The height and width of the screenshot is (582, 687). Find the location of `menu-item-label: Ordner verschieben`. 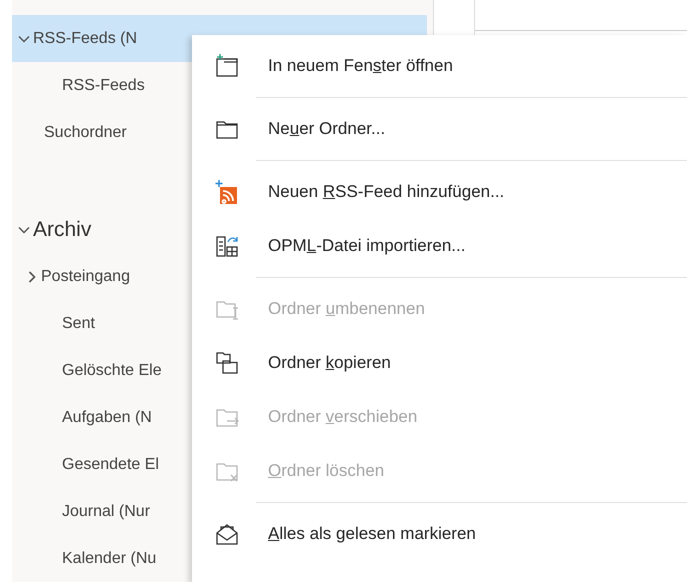

menu-item-label: Ordner verschieben is located at coordinates (343, 417).